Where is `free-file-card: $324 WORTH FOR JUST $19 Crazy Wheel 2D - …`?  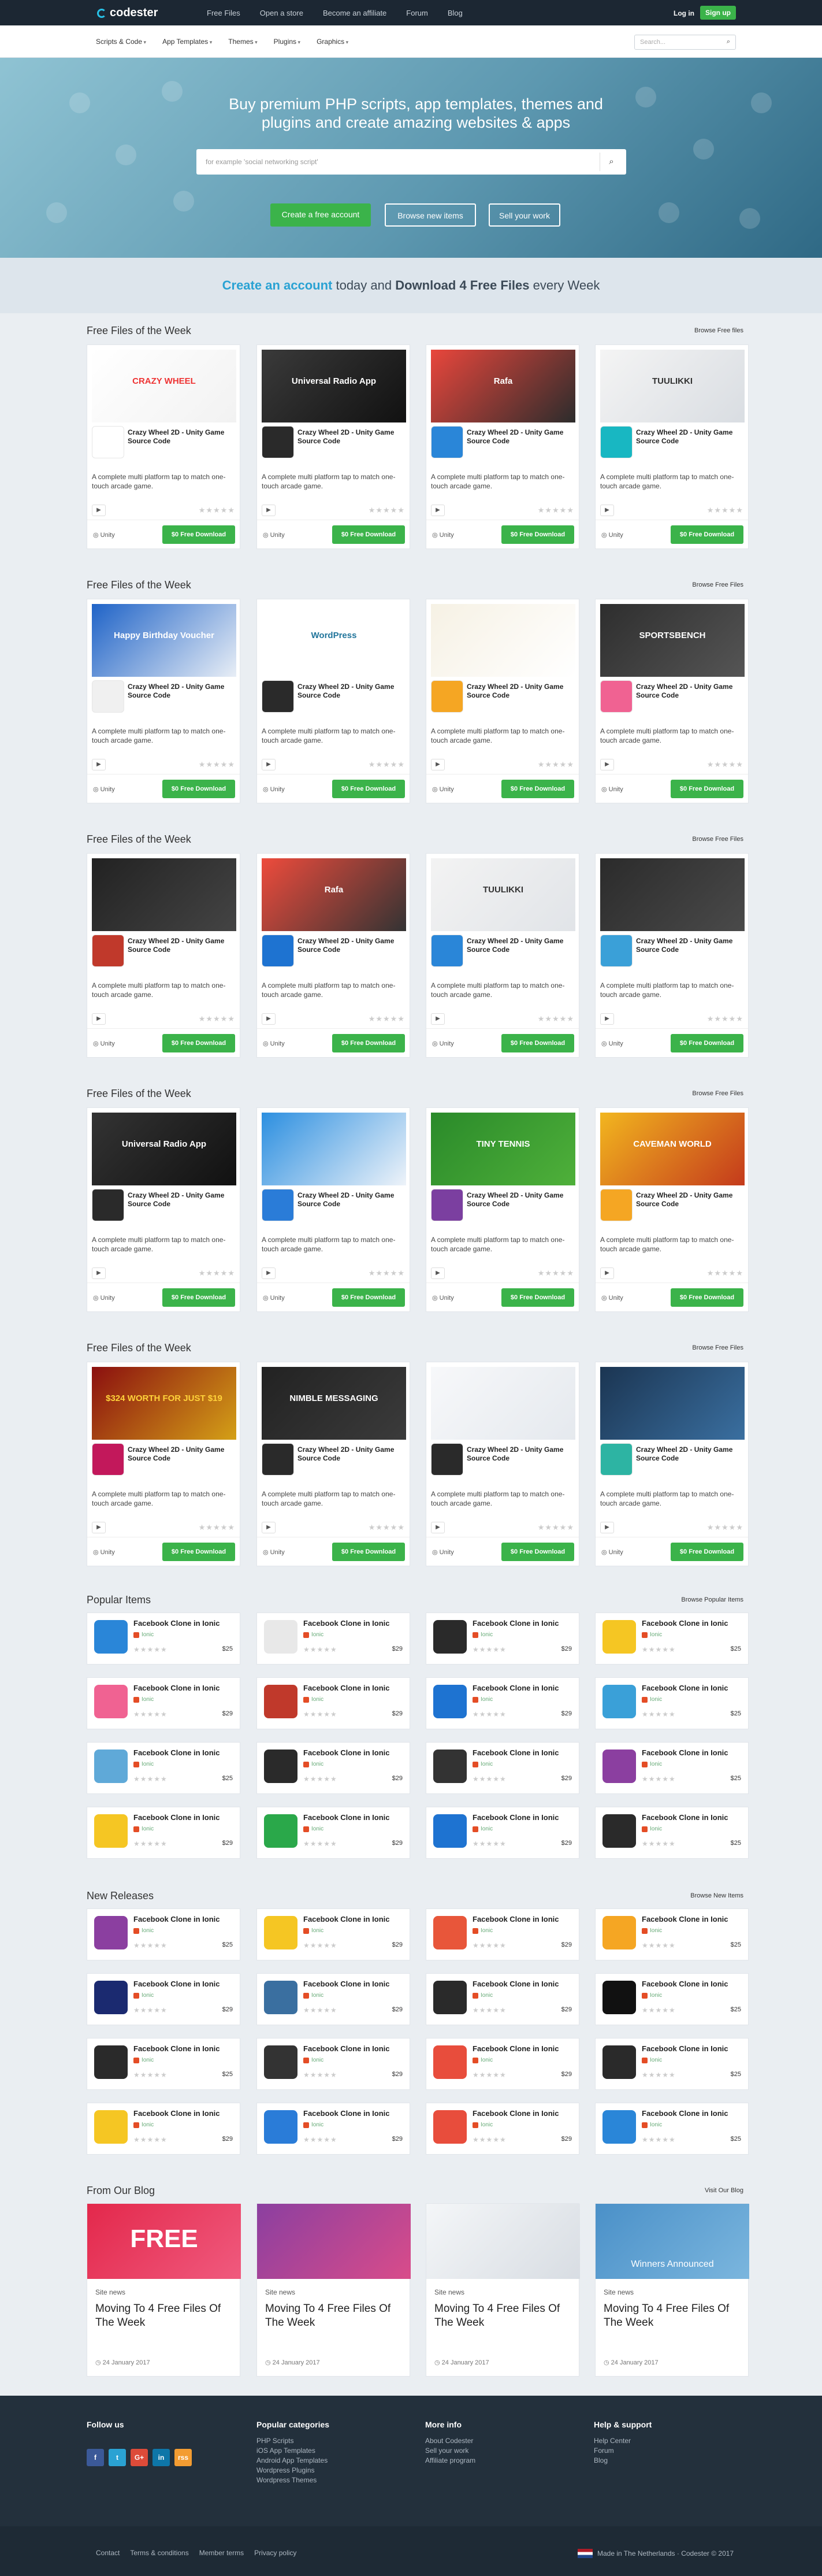 free-file-card: $324 WORTH FOR JUST $19 Crazy Wheel 2D - … is located at coordinates (163, 1464).